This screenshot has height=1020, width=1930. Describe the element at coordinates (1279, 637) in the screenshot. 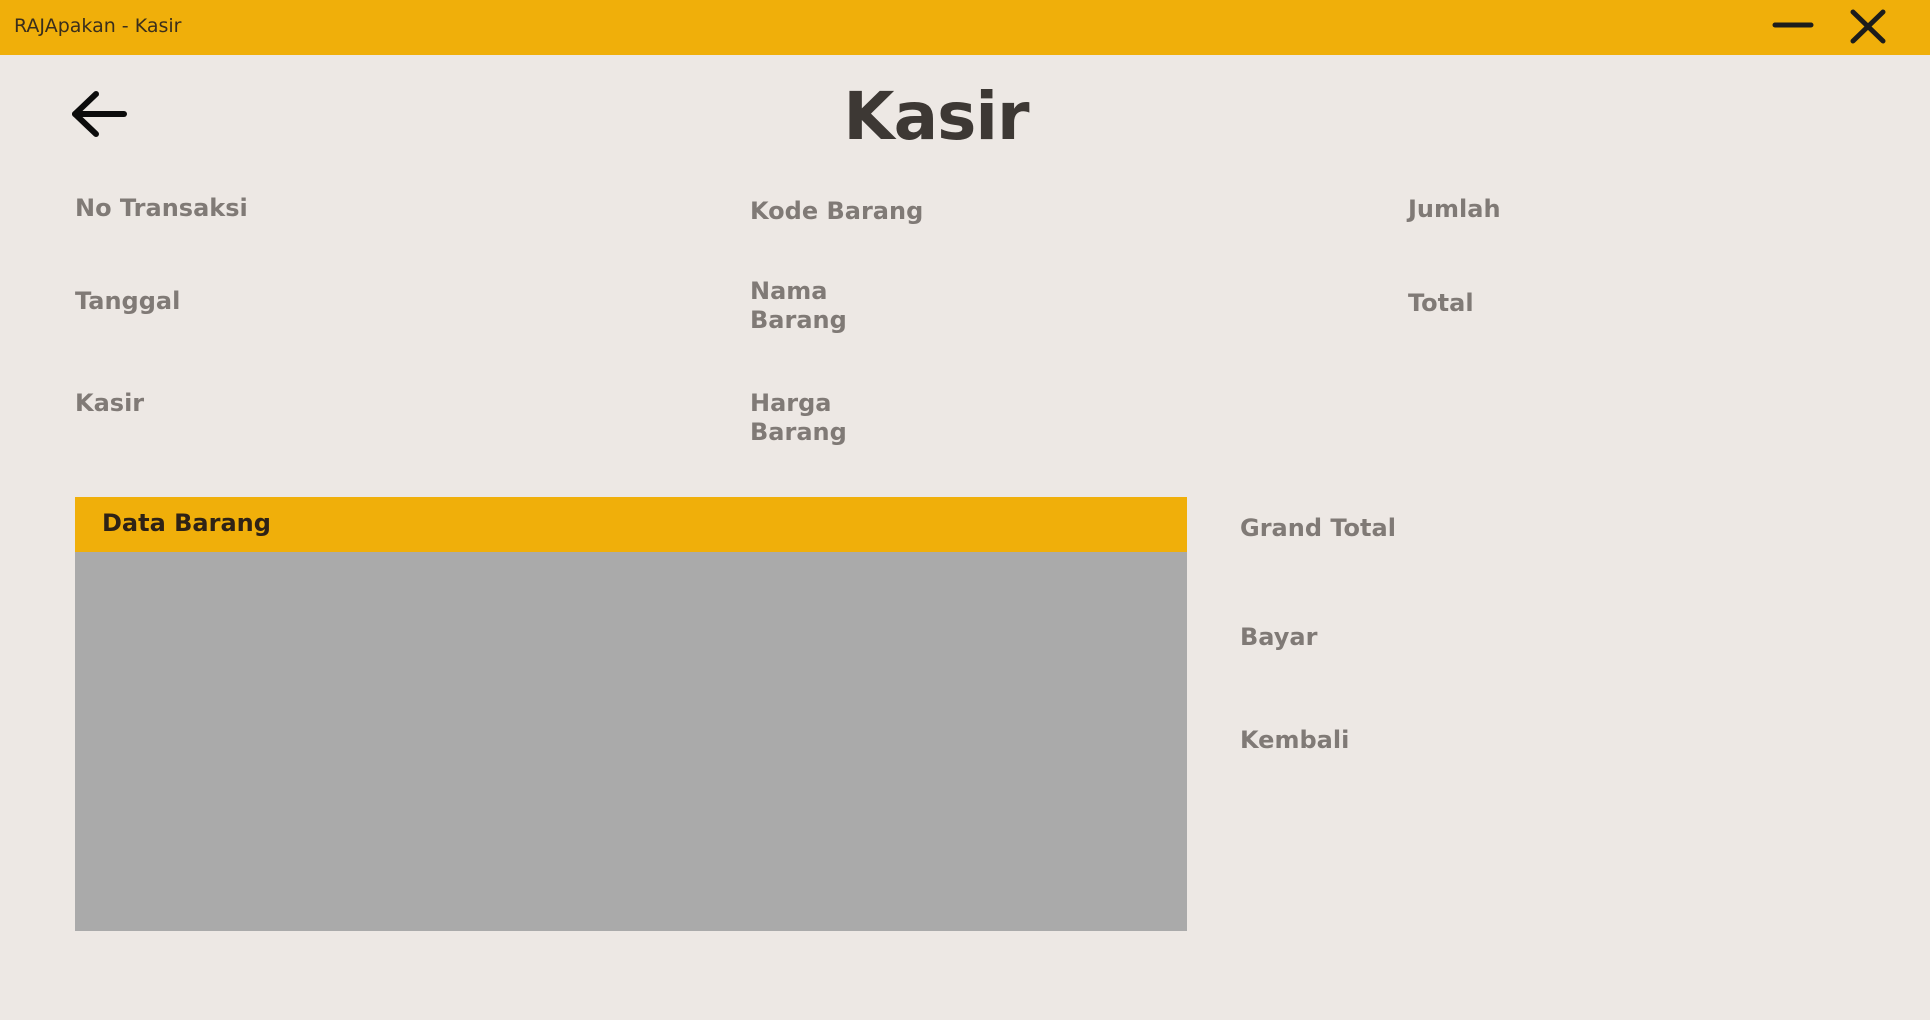

I see `bayar-label: Bayar` at that location.